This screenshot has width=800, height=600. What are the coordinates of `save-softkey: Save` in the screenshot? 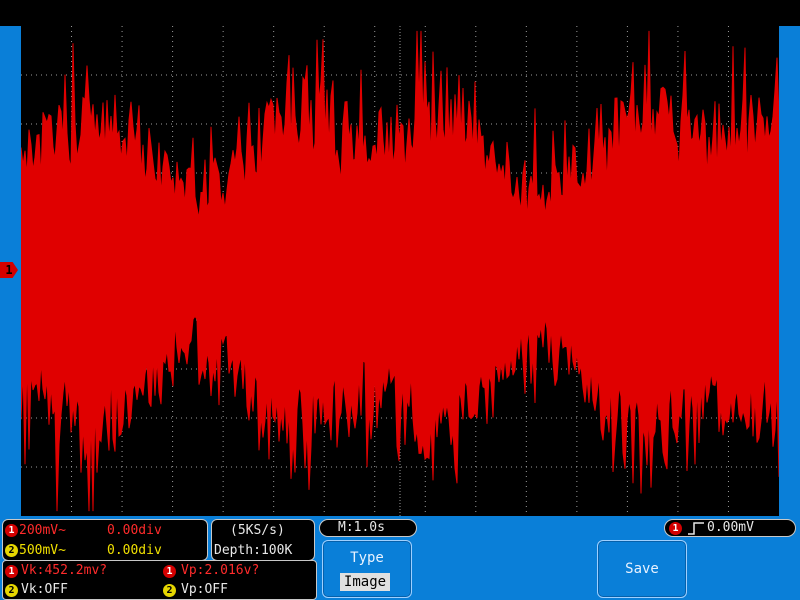 It's located at (642, 569).